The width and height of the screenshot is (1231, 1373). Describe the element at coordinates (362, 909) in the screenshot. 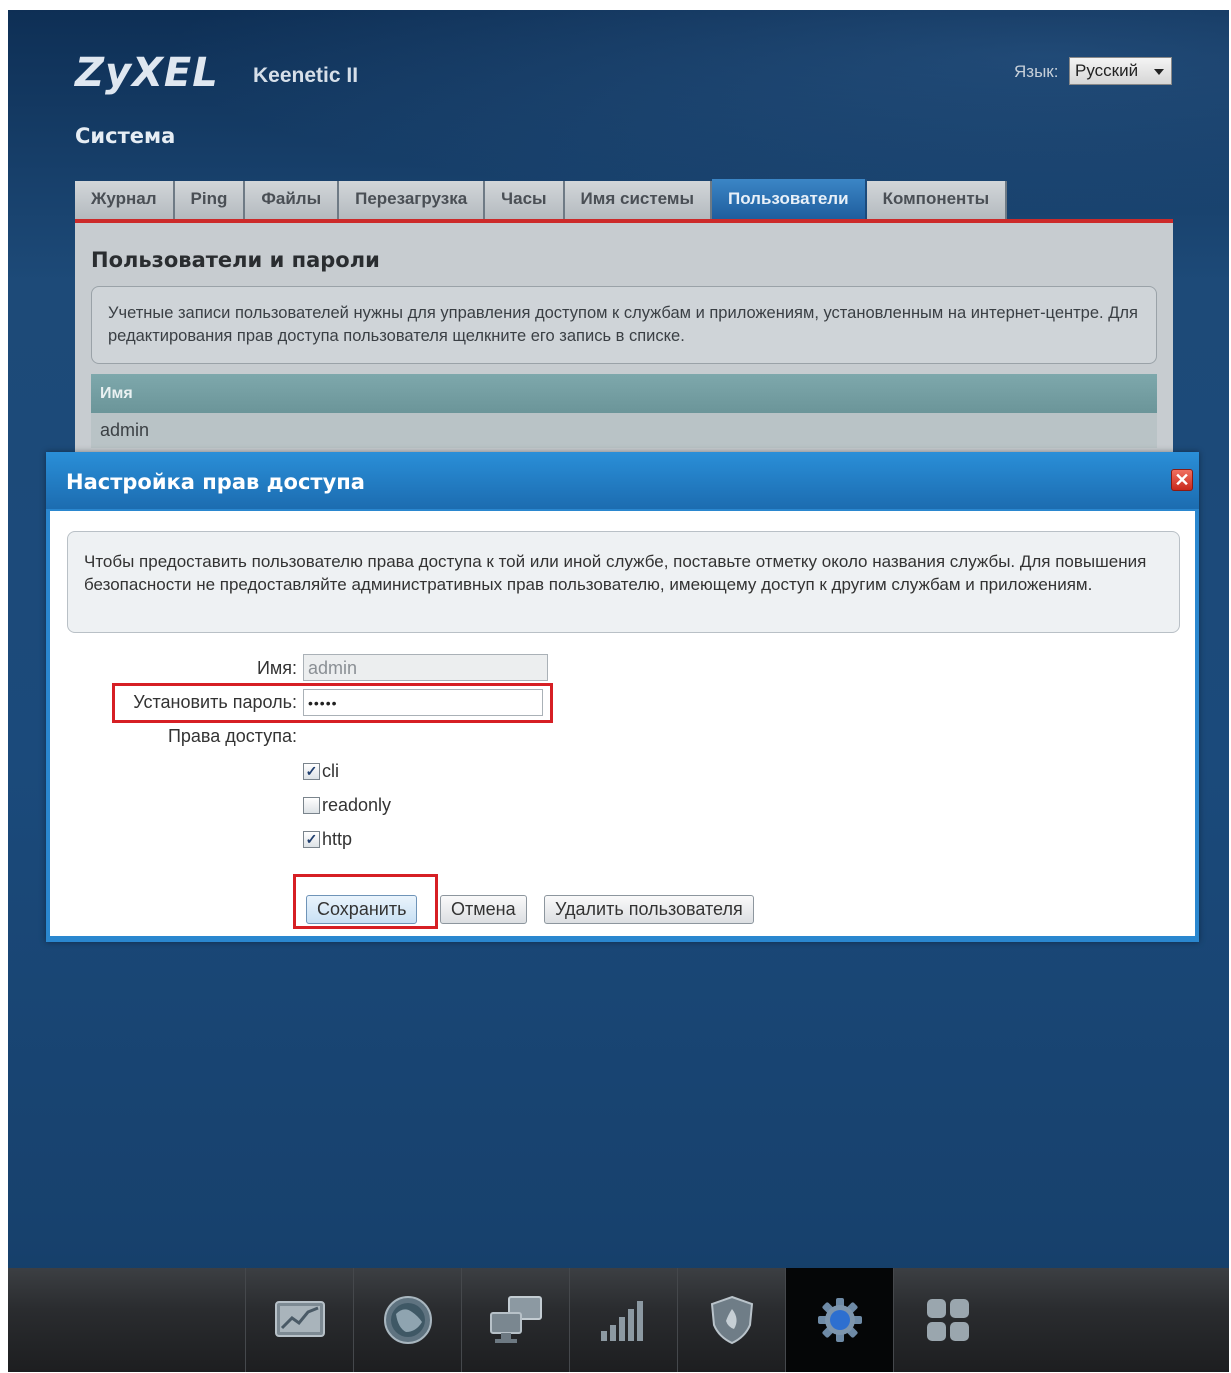

I see `save-button: Сохранить` at that location.